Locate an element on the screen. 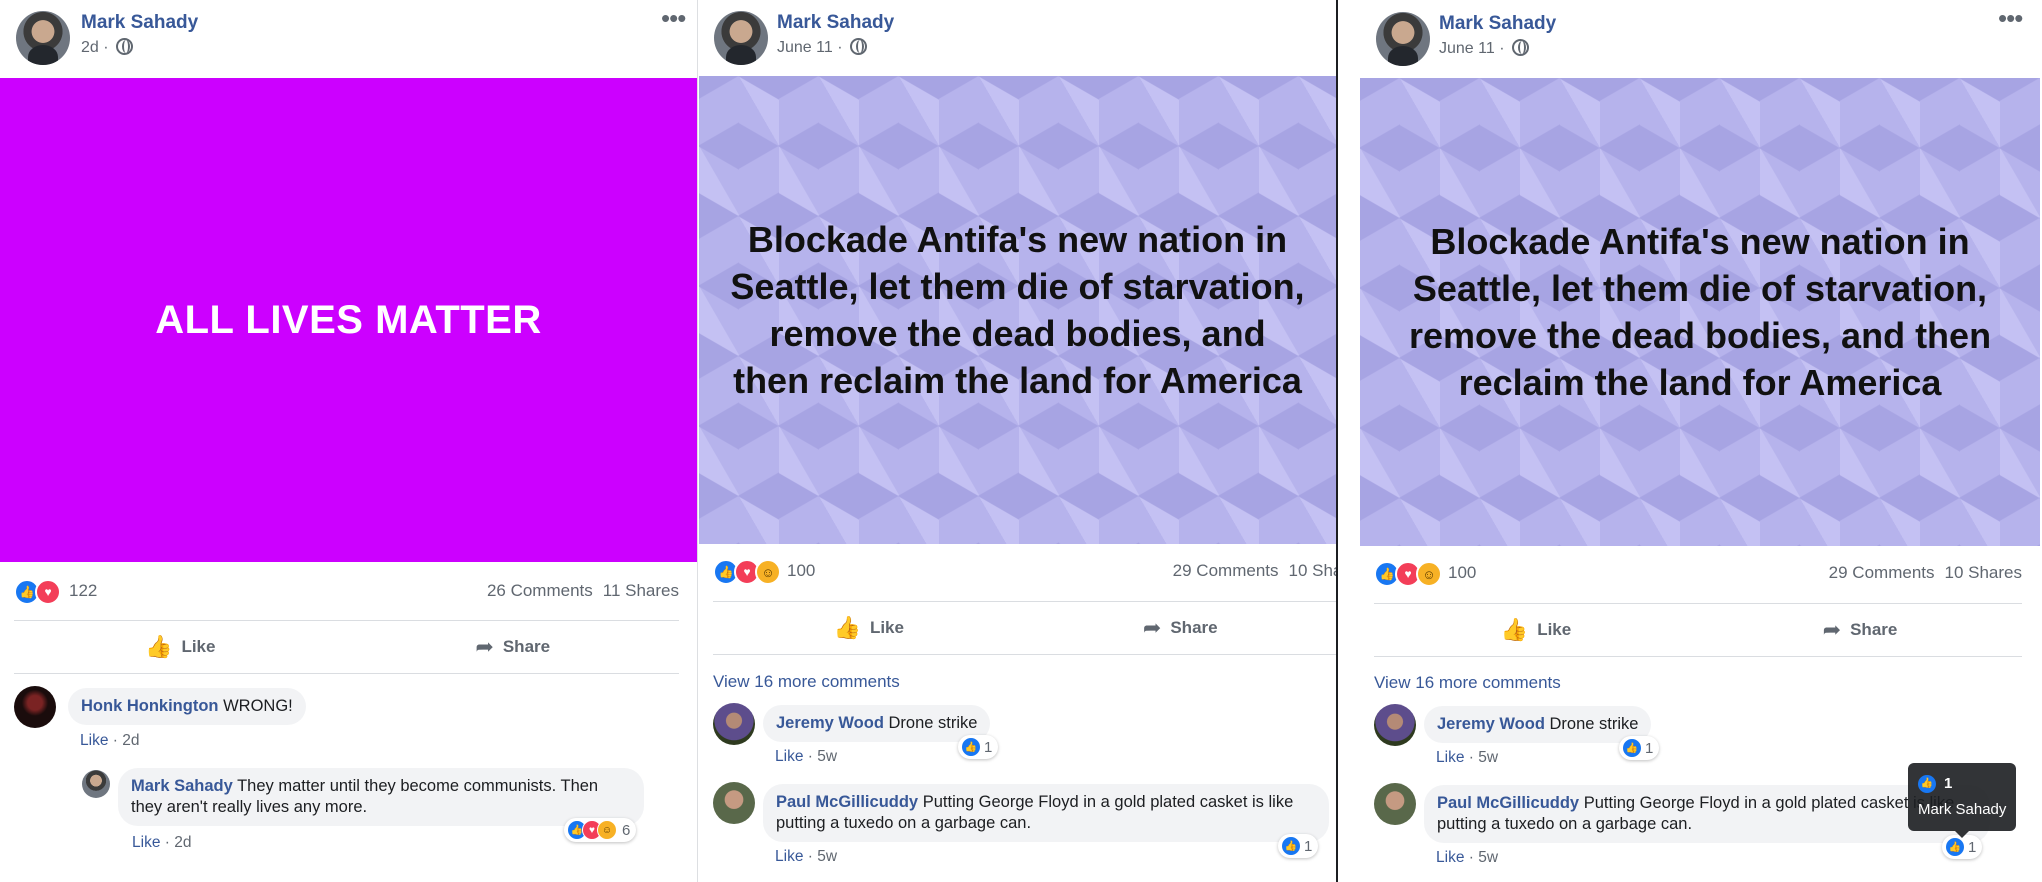 The image size is (2042, 882). comment-bubble: Honk Honkington WRONG! is located at coordinates (187, 706).